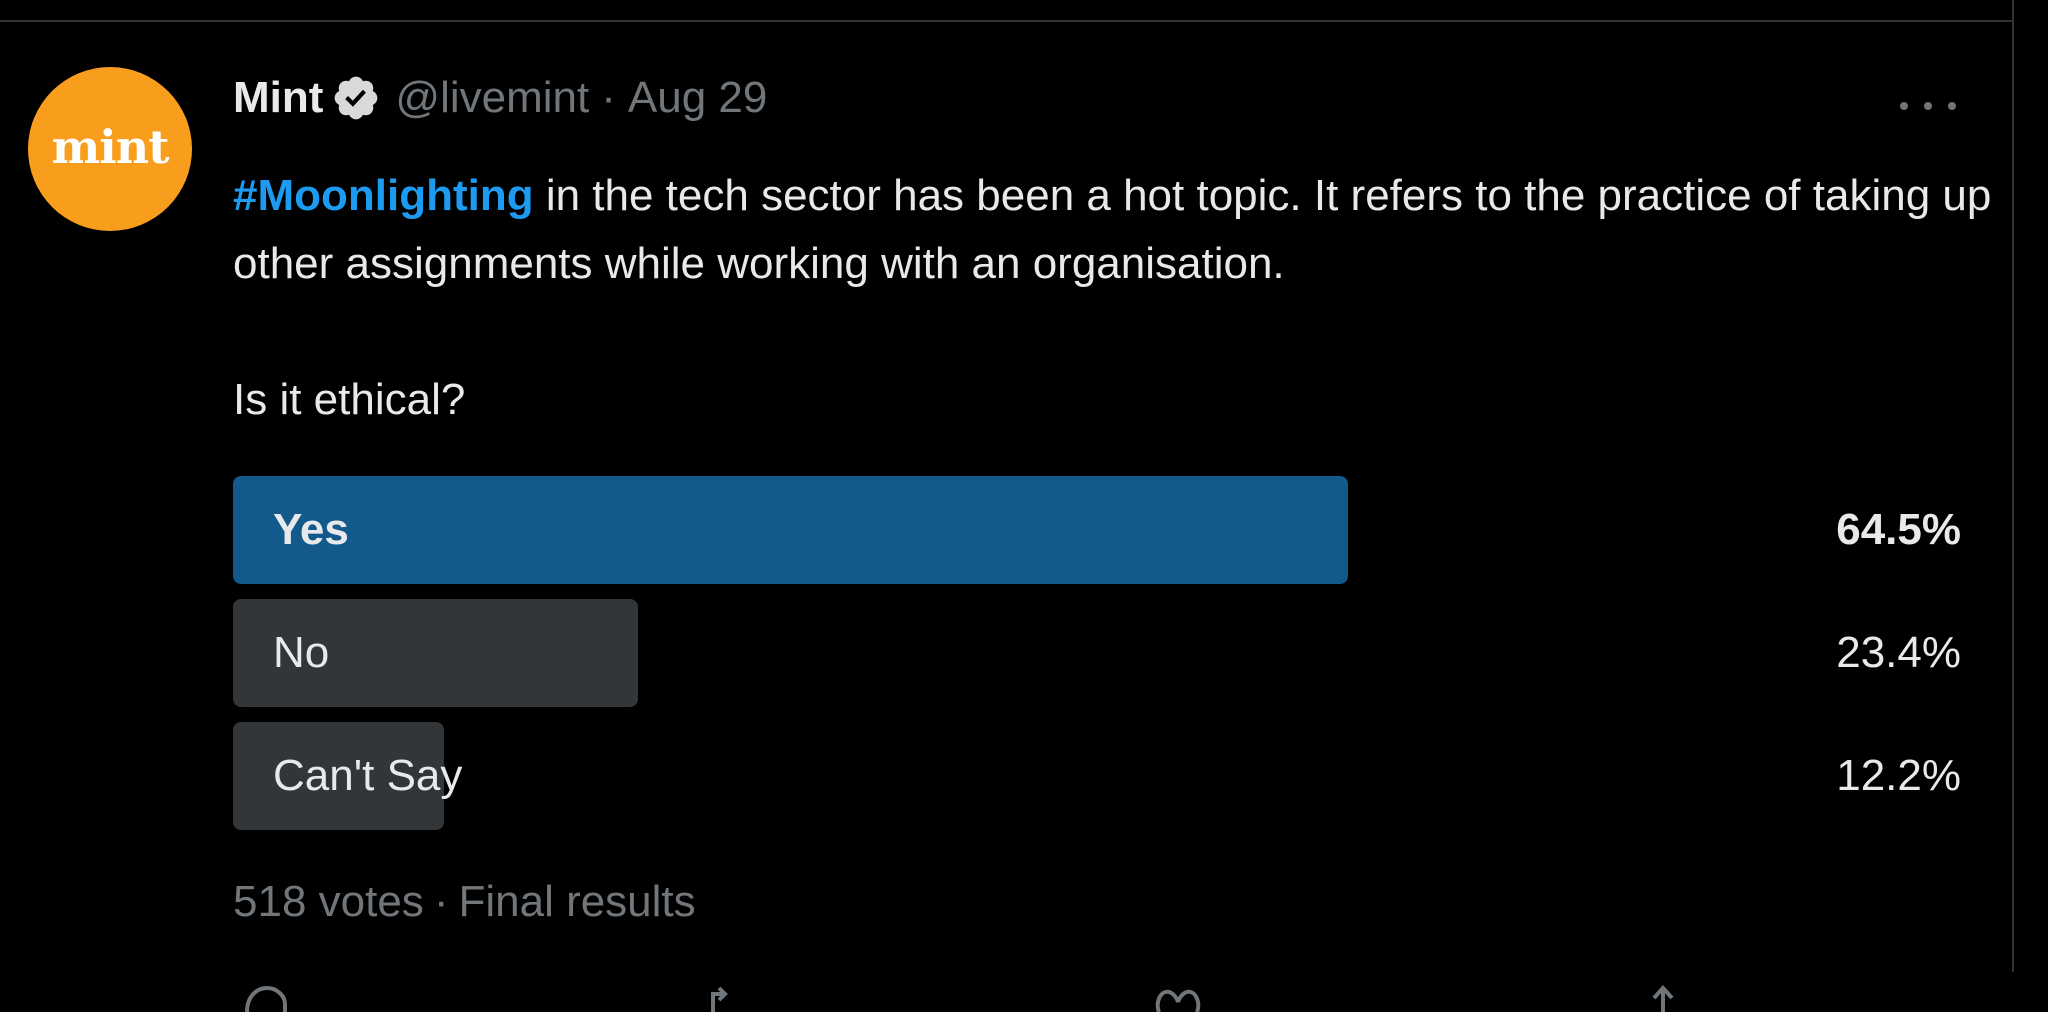 The image size is (2048, 1012). I want to click on hashtag-link: #Moonlighting, so click(383, 195).